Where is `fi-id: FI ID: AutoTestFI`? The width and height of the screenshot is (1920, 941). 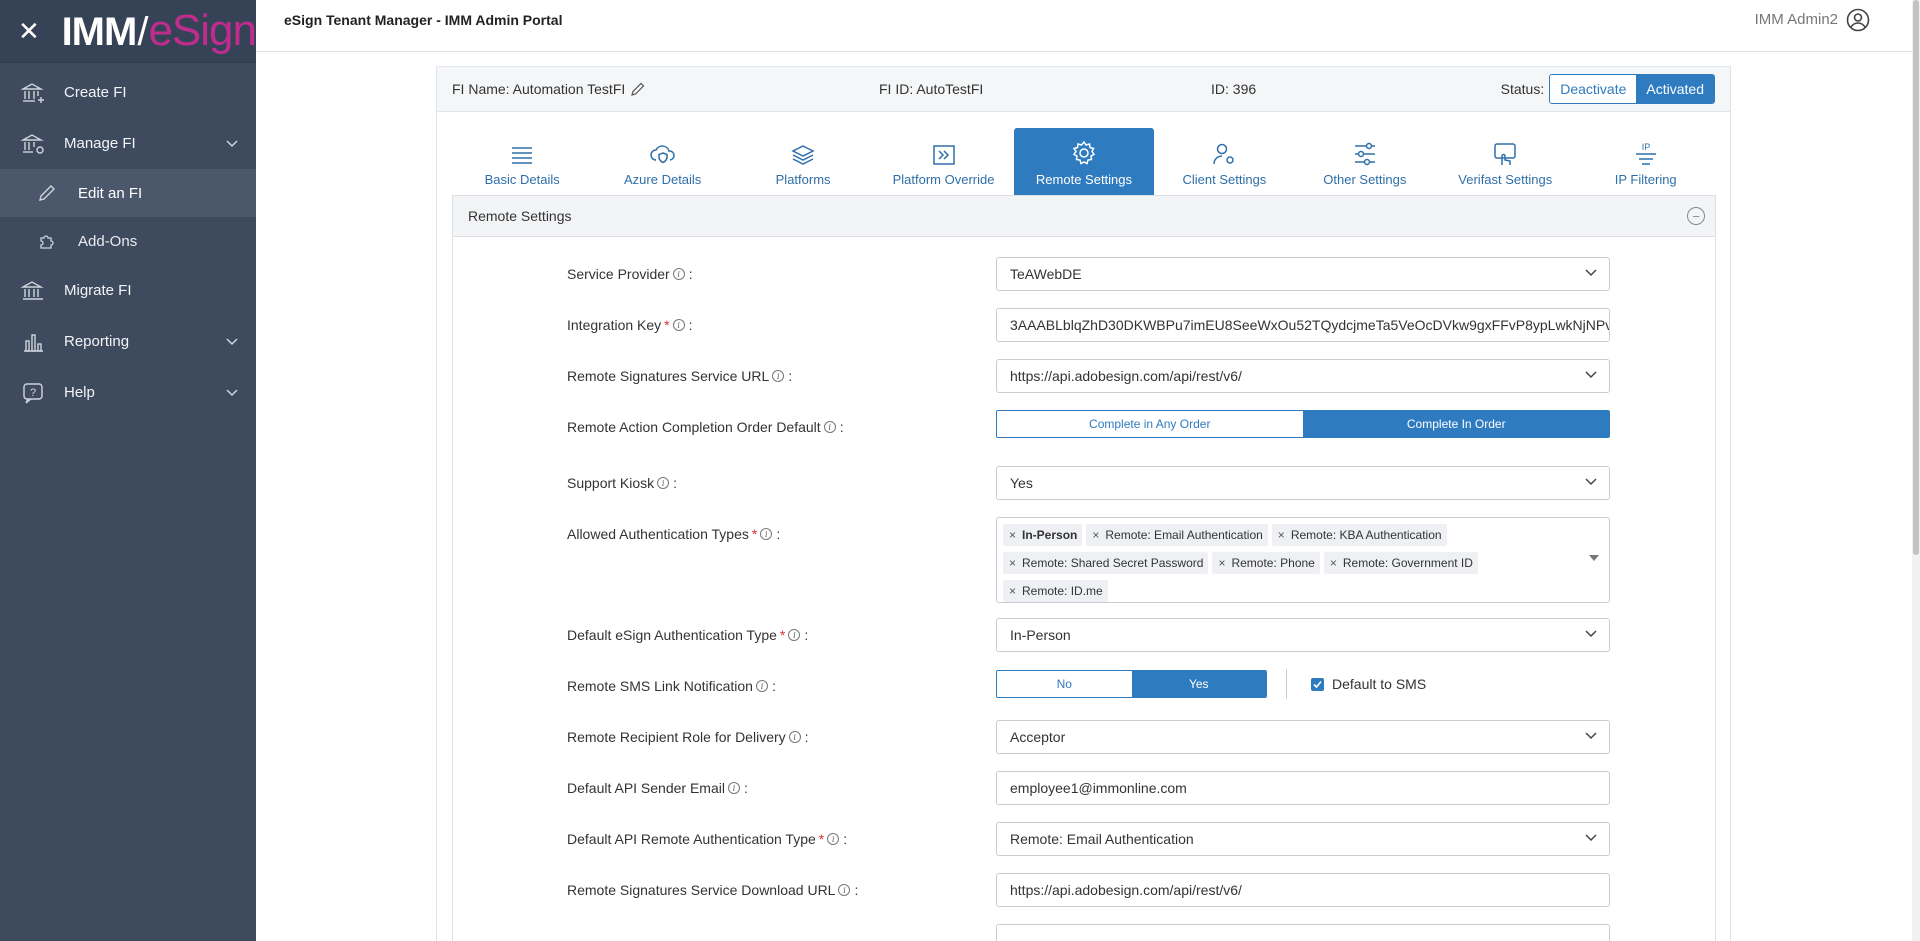
fi-id: FI ID: AutoTestFI is located at coordinates (931, 89).